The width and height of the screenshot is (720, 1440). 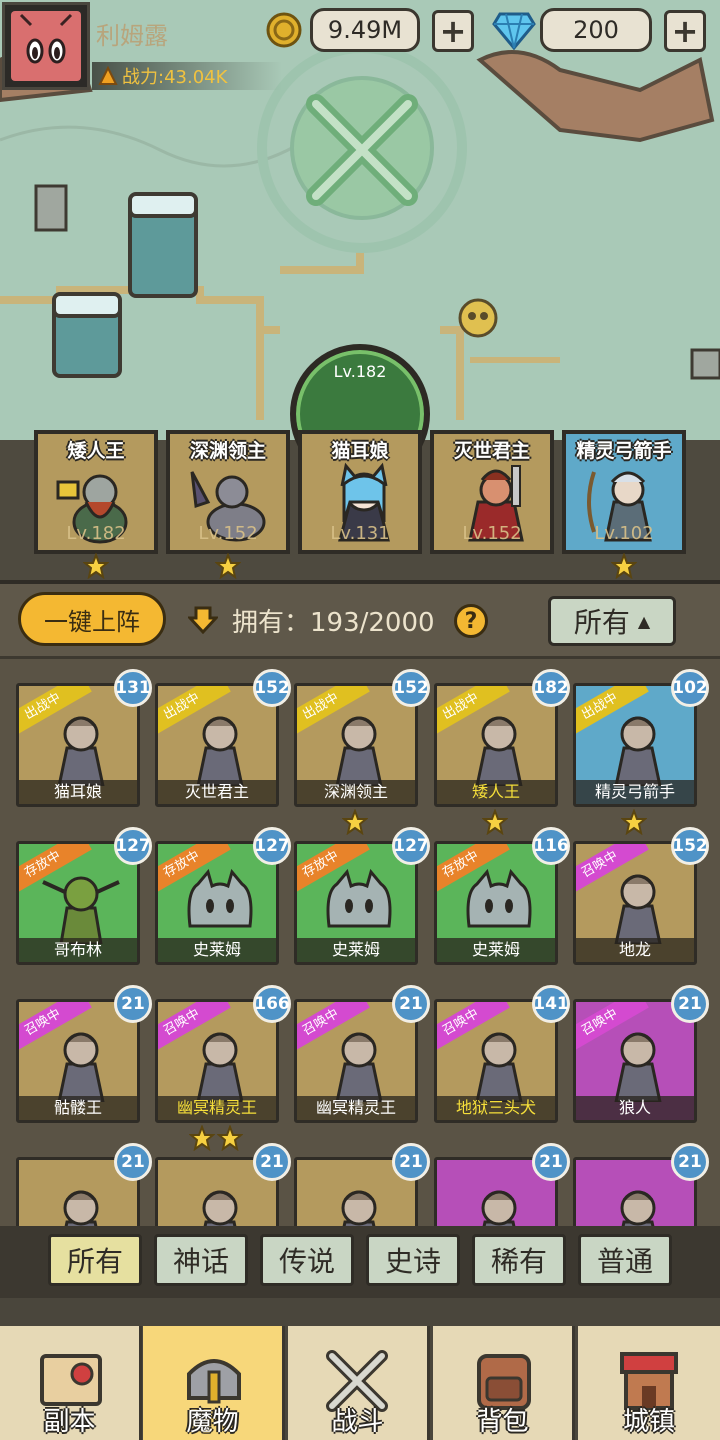 I want to click on monster-name: 狼人, so click(x=635, y=1108).